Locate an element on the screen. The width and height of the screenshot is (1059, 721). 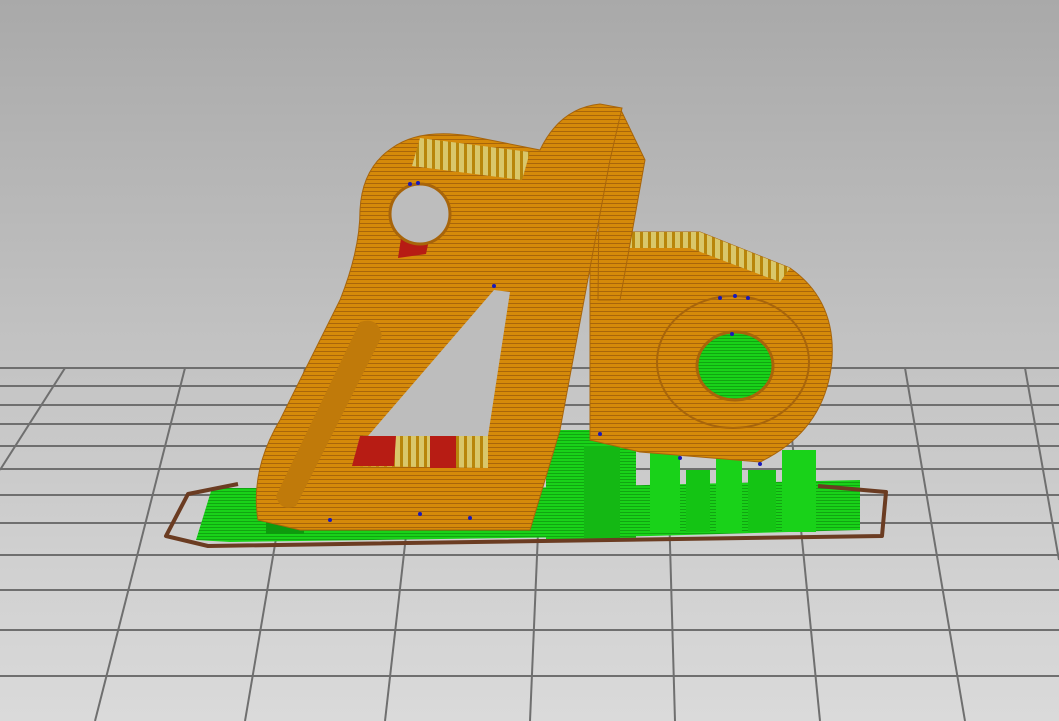
right-hole is located at coordinates (735, 366).